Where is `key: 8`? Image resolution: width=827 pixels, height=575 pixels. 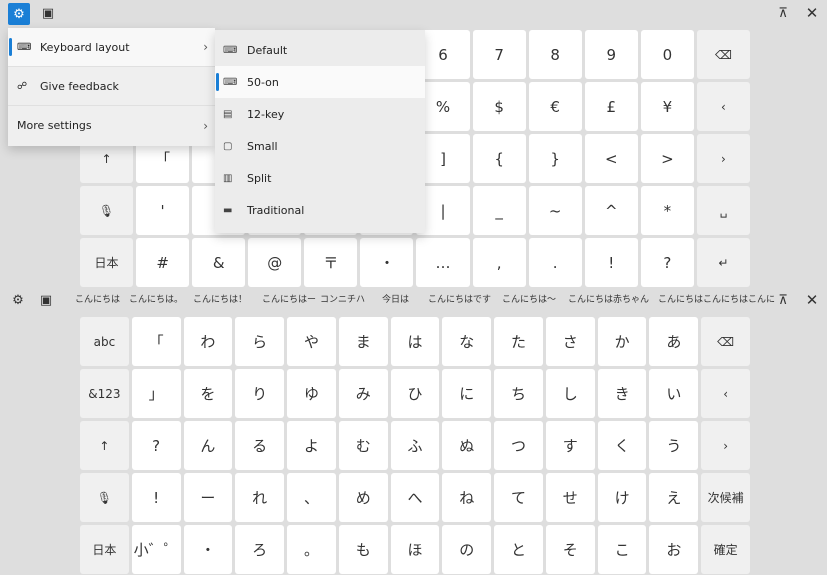
key: 8 is located at coordinates (555, 54).